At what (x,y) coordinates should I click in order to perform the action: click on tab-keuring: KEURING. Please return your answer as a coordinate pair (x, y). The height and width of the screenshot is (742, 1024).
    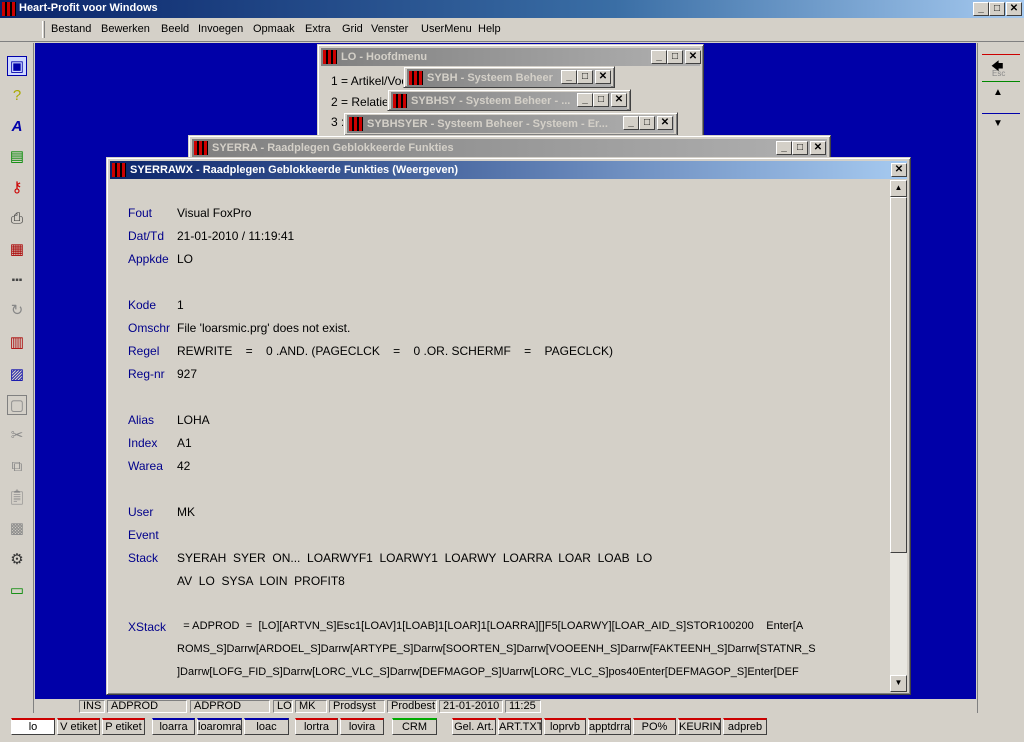
    Looking at the image, I should click on (699, 726).